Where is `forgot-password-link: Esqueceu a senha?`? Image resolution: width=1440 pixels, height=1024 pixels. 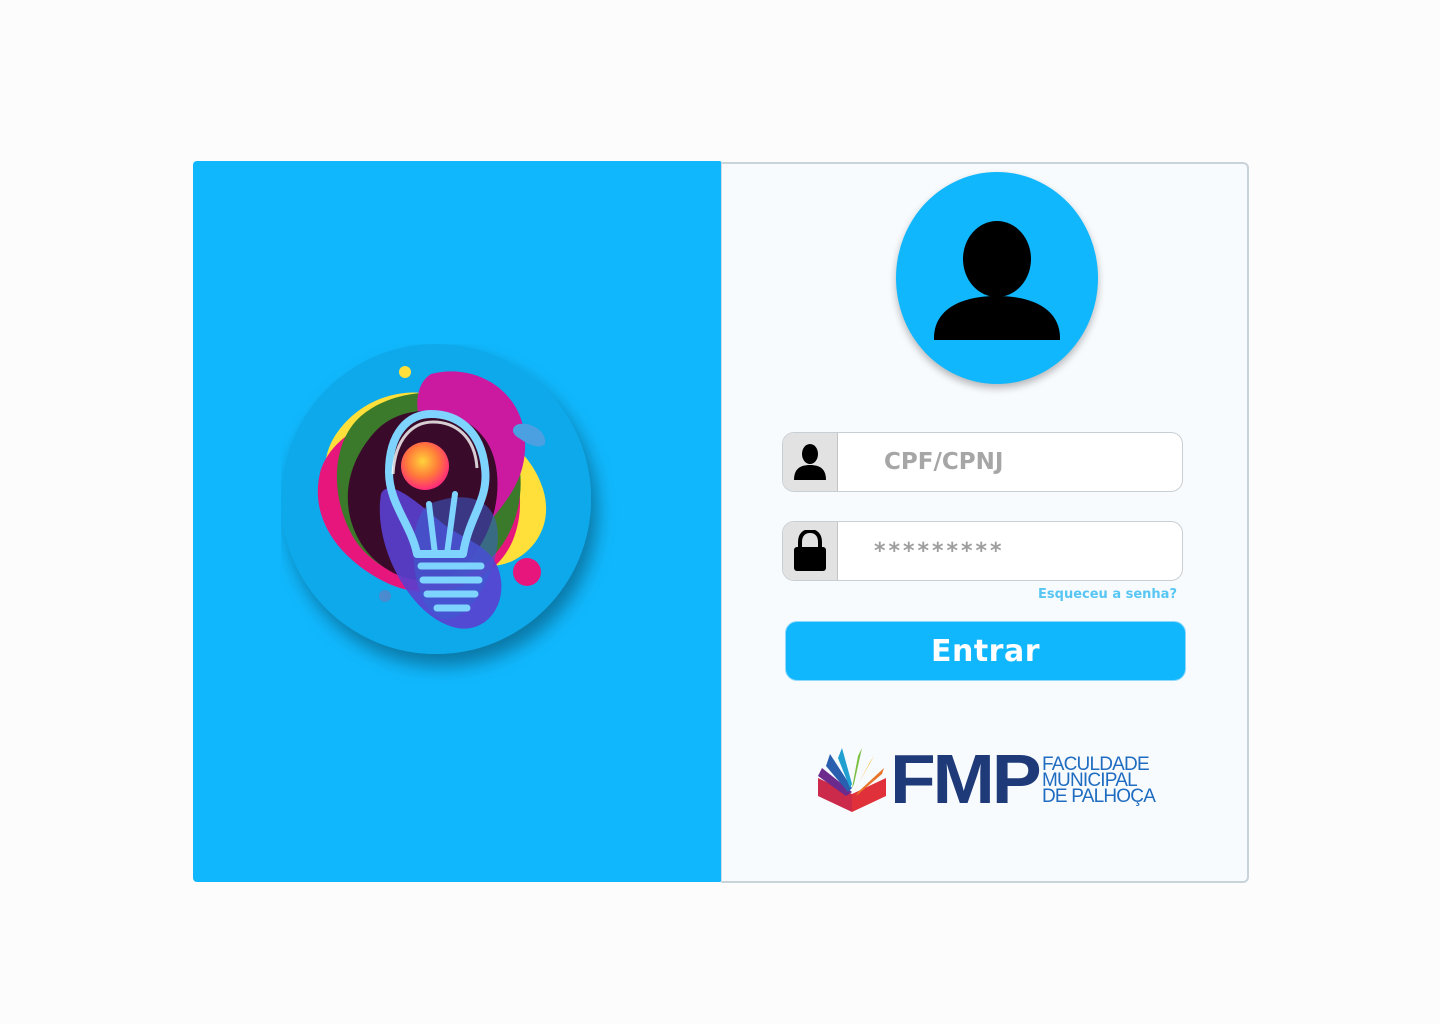 forgot-password-link: Esqueceu a senha? is located at coordinates (1088, 594).